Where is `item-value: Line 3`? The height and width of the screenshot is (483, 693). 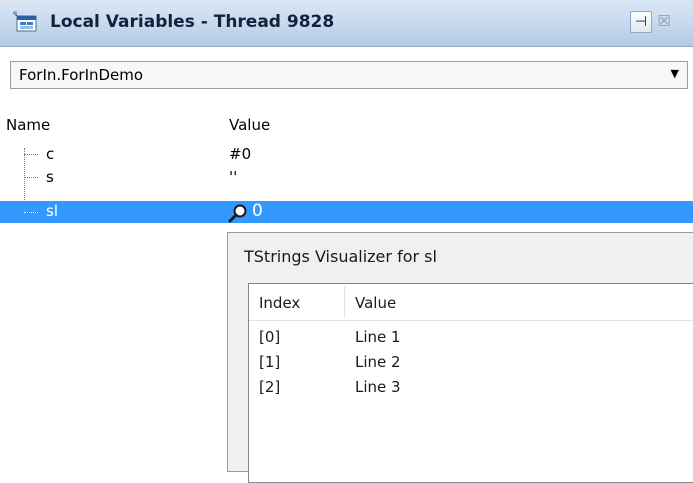
item-value: Line 3 is located at coordinates (378, 387).